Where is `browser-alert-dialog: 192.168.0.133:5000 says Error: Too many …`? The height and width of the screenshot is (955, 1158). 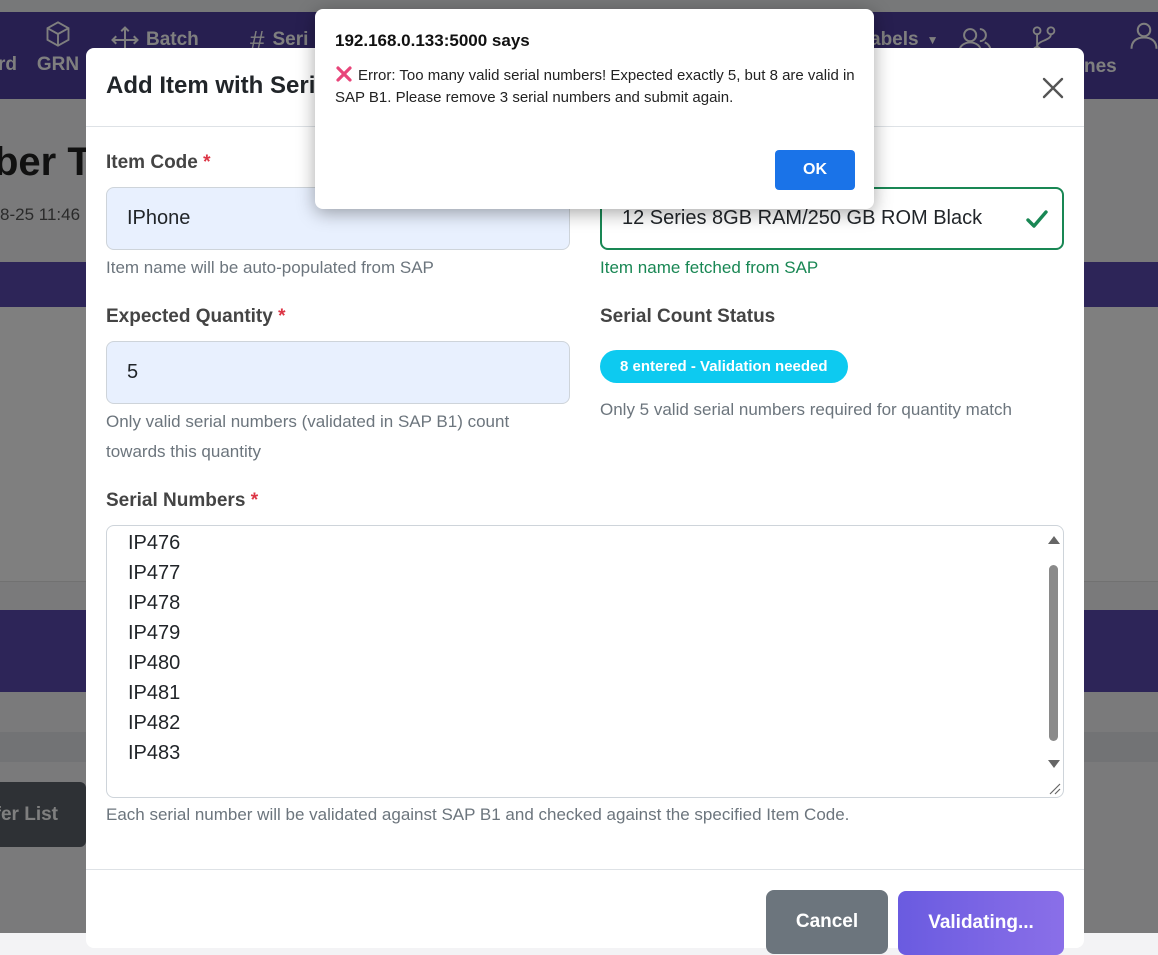
browser-alert-dialog: 192.168.0.133:5000 says Error: Too many … is located at coordinates (594, 109).